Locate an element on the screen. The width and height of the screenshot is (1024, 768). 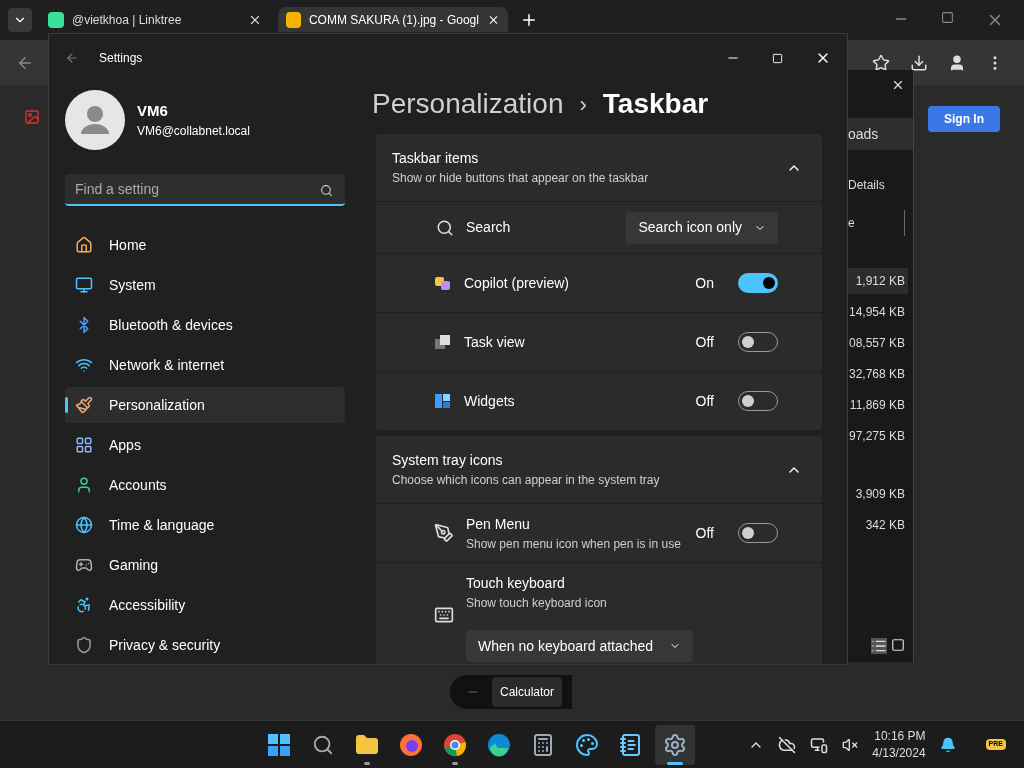
list-view-icon is located at coordinates (879, 646).